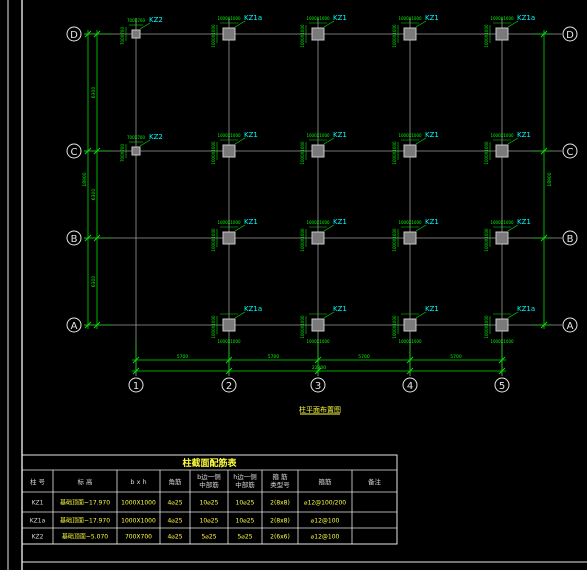  What do you see at coordinates (38, 537) in the screenshot?
I see `table-cell: KZ2` at bounding box center [38, 537].